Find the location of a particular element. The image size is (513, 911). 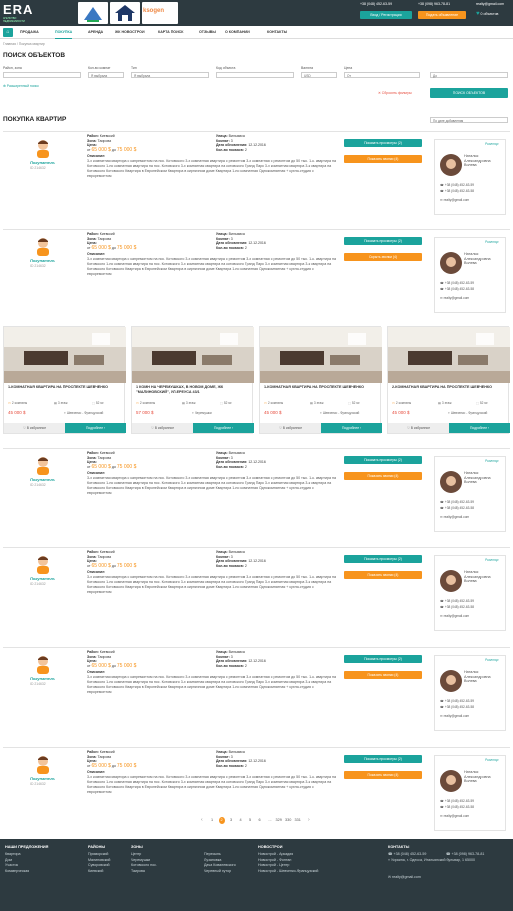

code-input is located at coordinates (255, 75).